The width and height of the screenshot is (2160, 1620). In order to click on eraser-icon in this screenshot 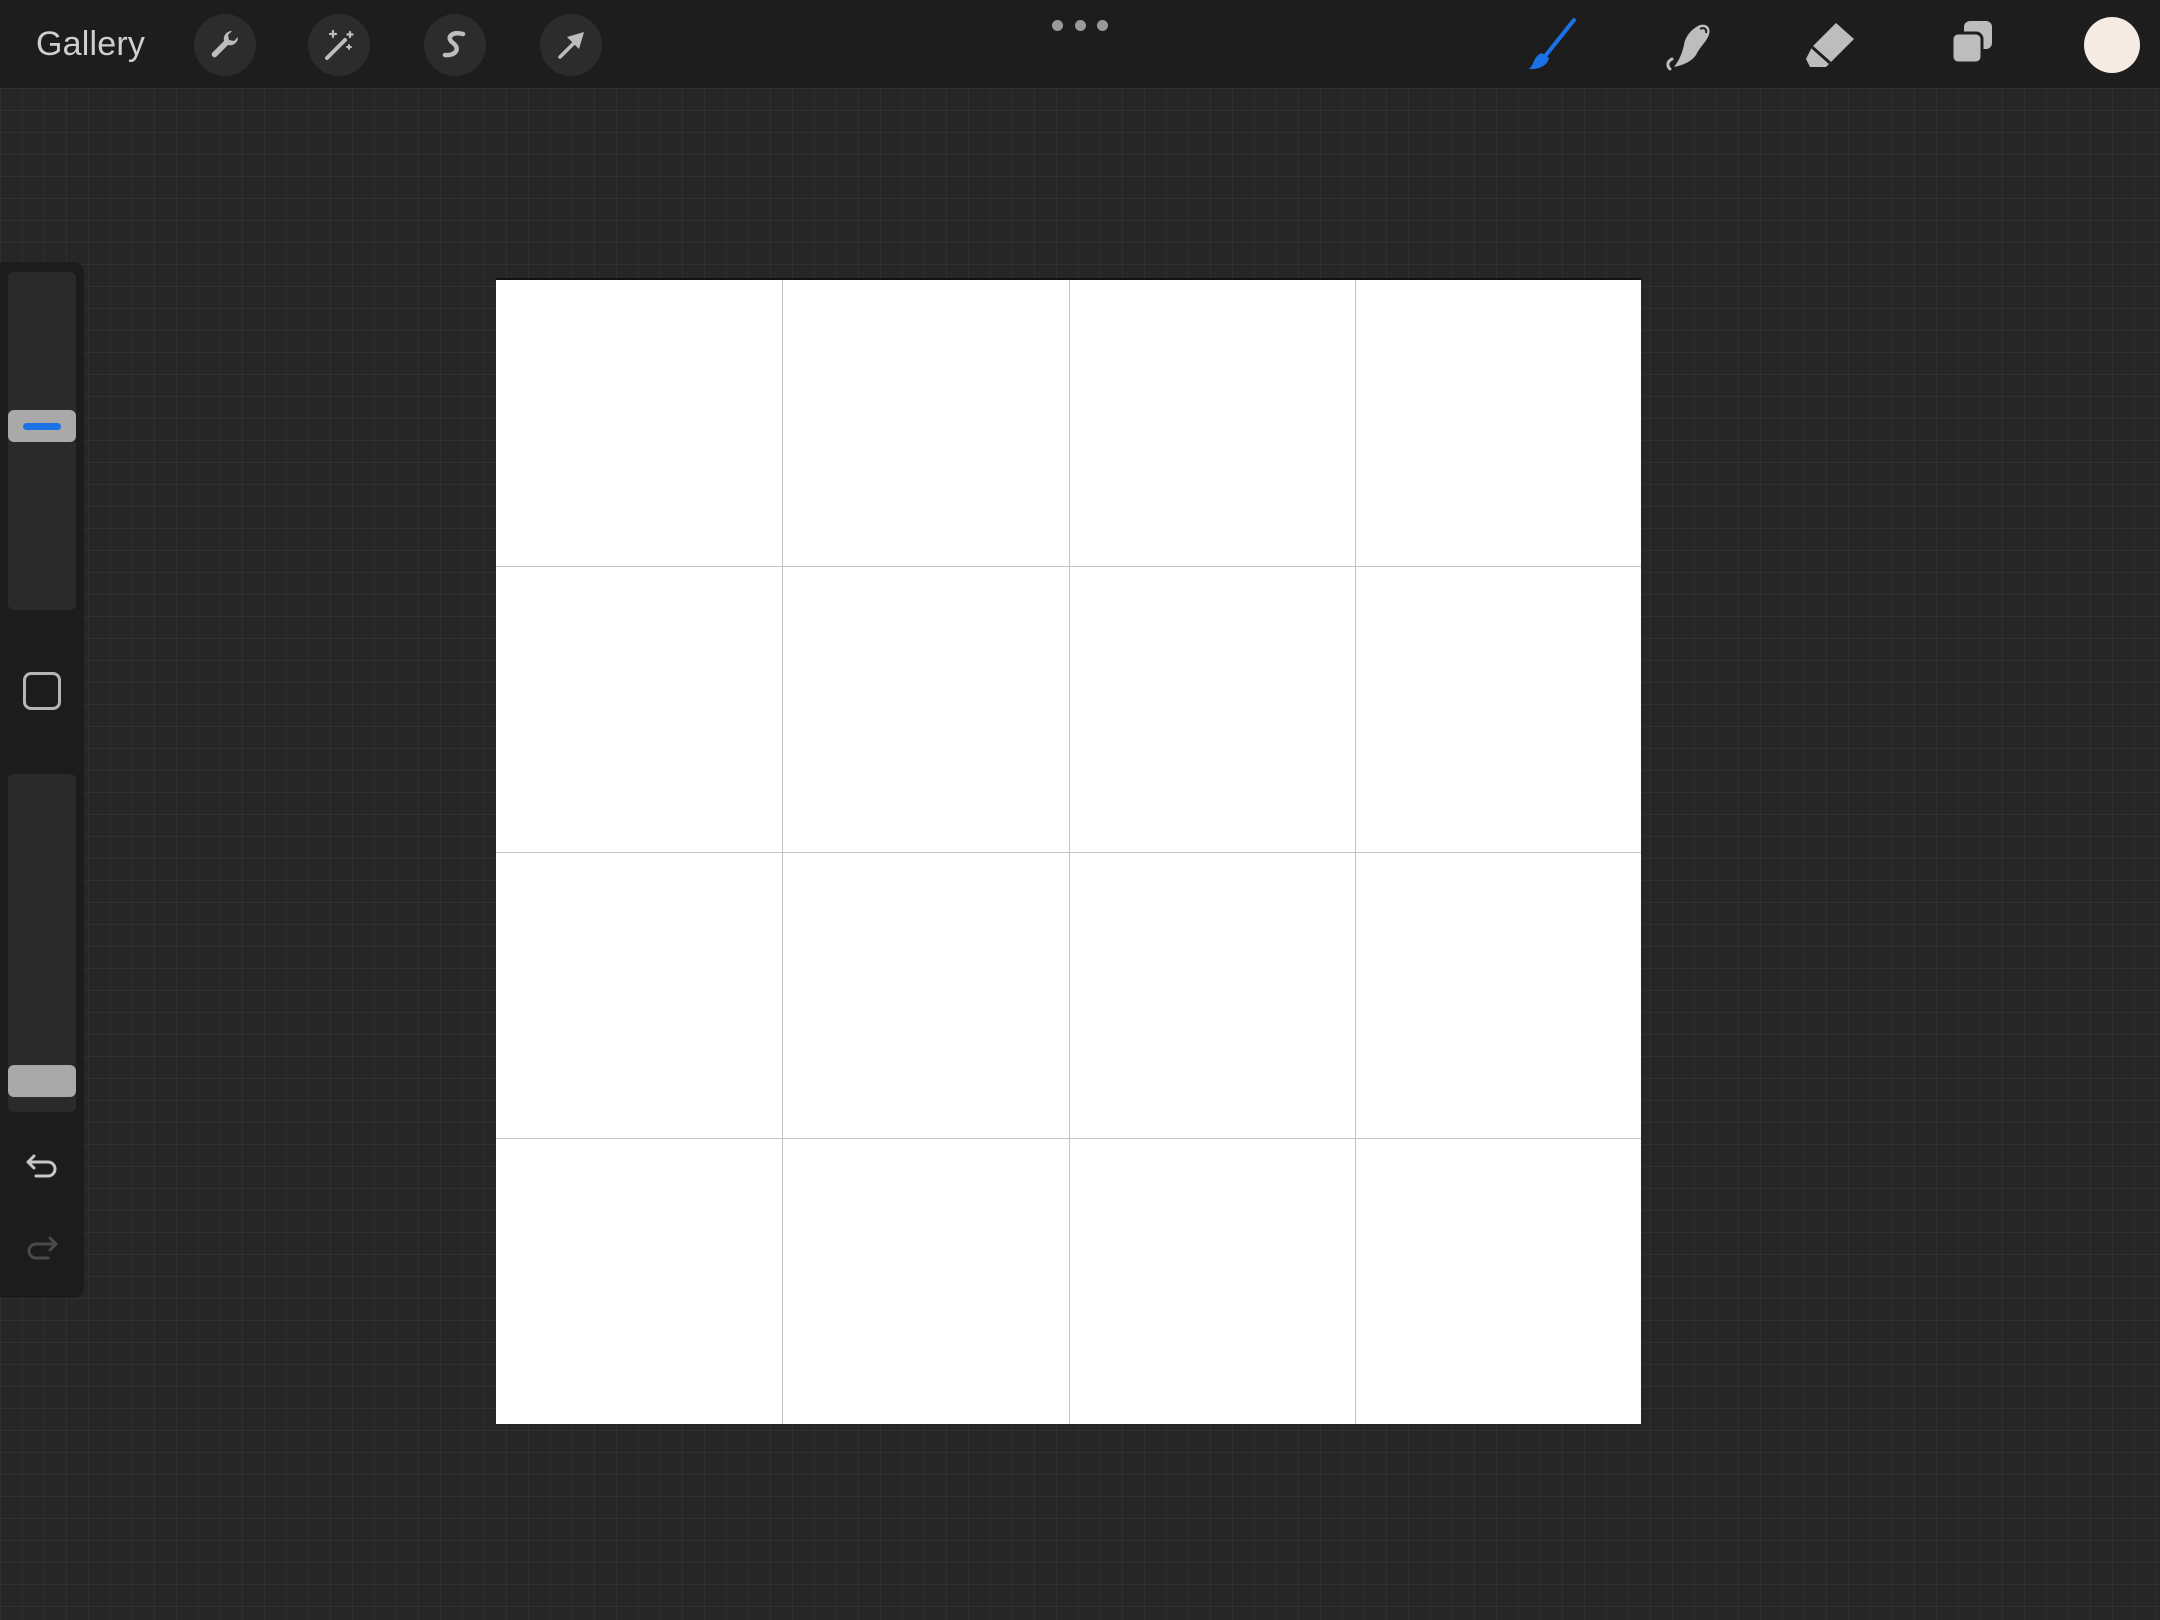, I will do `click(1830, 45)`.